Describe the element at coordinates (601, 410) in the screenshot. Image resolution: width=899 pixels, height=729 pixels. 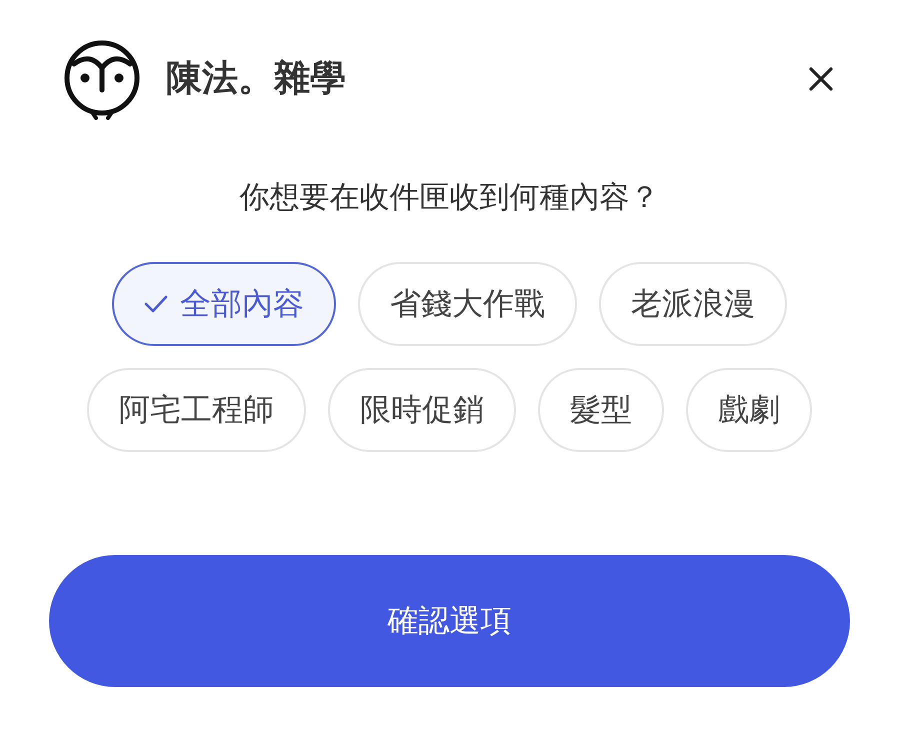
I see `topic-chip: 髮型` at that location.